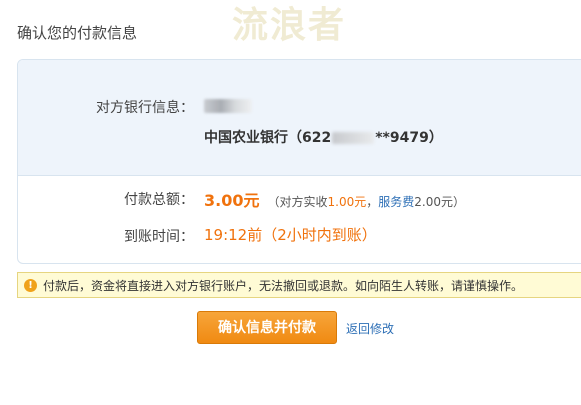  What do you see at coordinates (347, 202) in the screenshot?
I see `received-amount: 1.00元` at bounding box center [347, 202].